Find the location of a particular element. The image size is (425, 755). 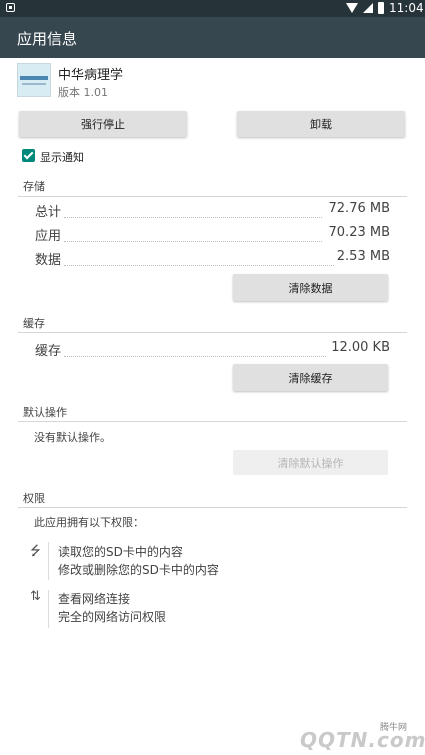

page-title: 应用信息 is located at coordinates (47, 39).